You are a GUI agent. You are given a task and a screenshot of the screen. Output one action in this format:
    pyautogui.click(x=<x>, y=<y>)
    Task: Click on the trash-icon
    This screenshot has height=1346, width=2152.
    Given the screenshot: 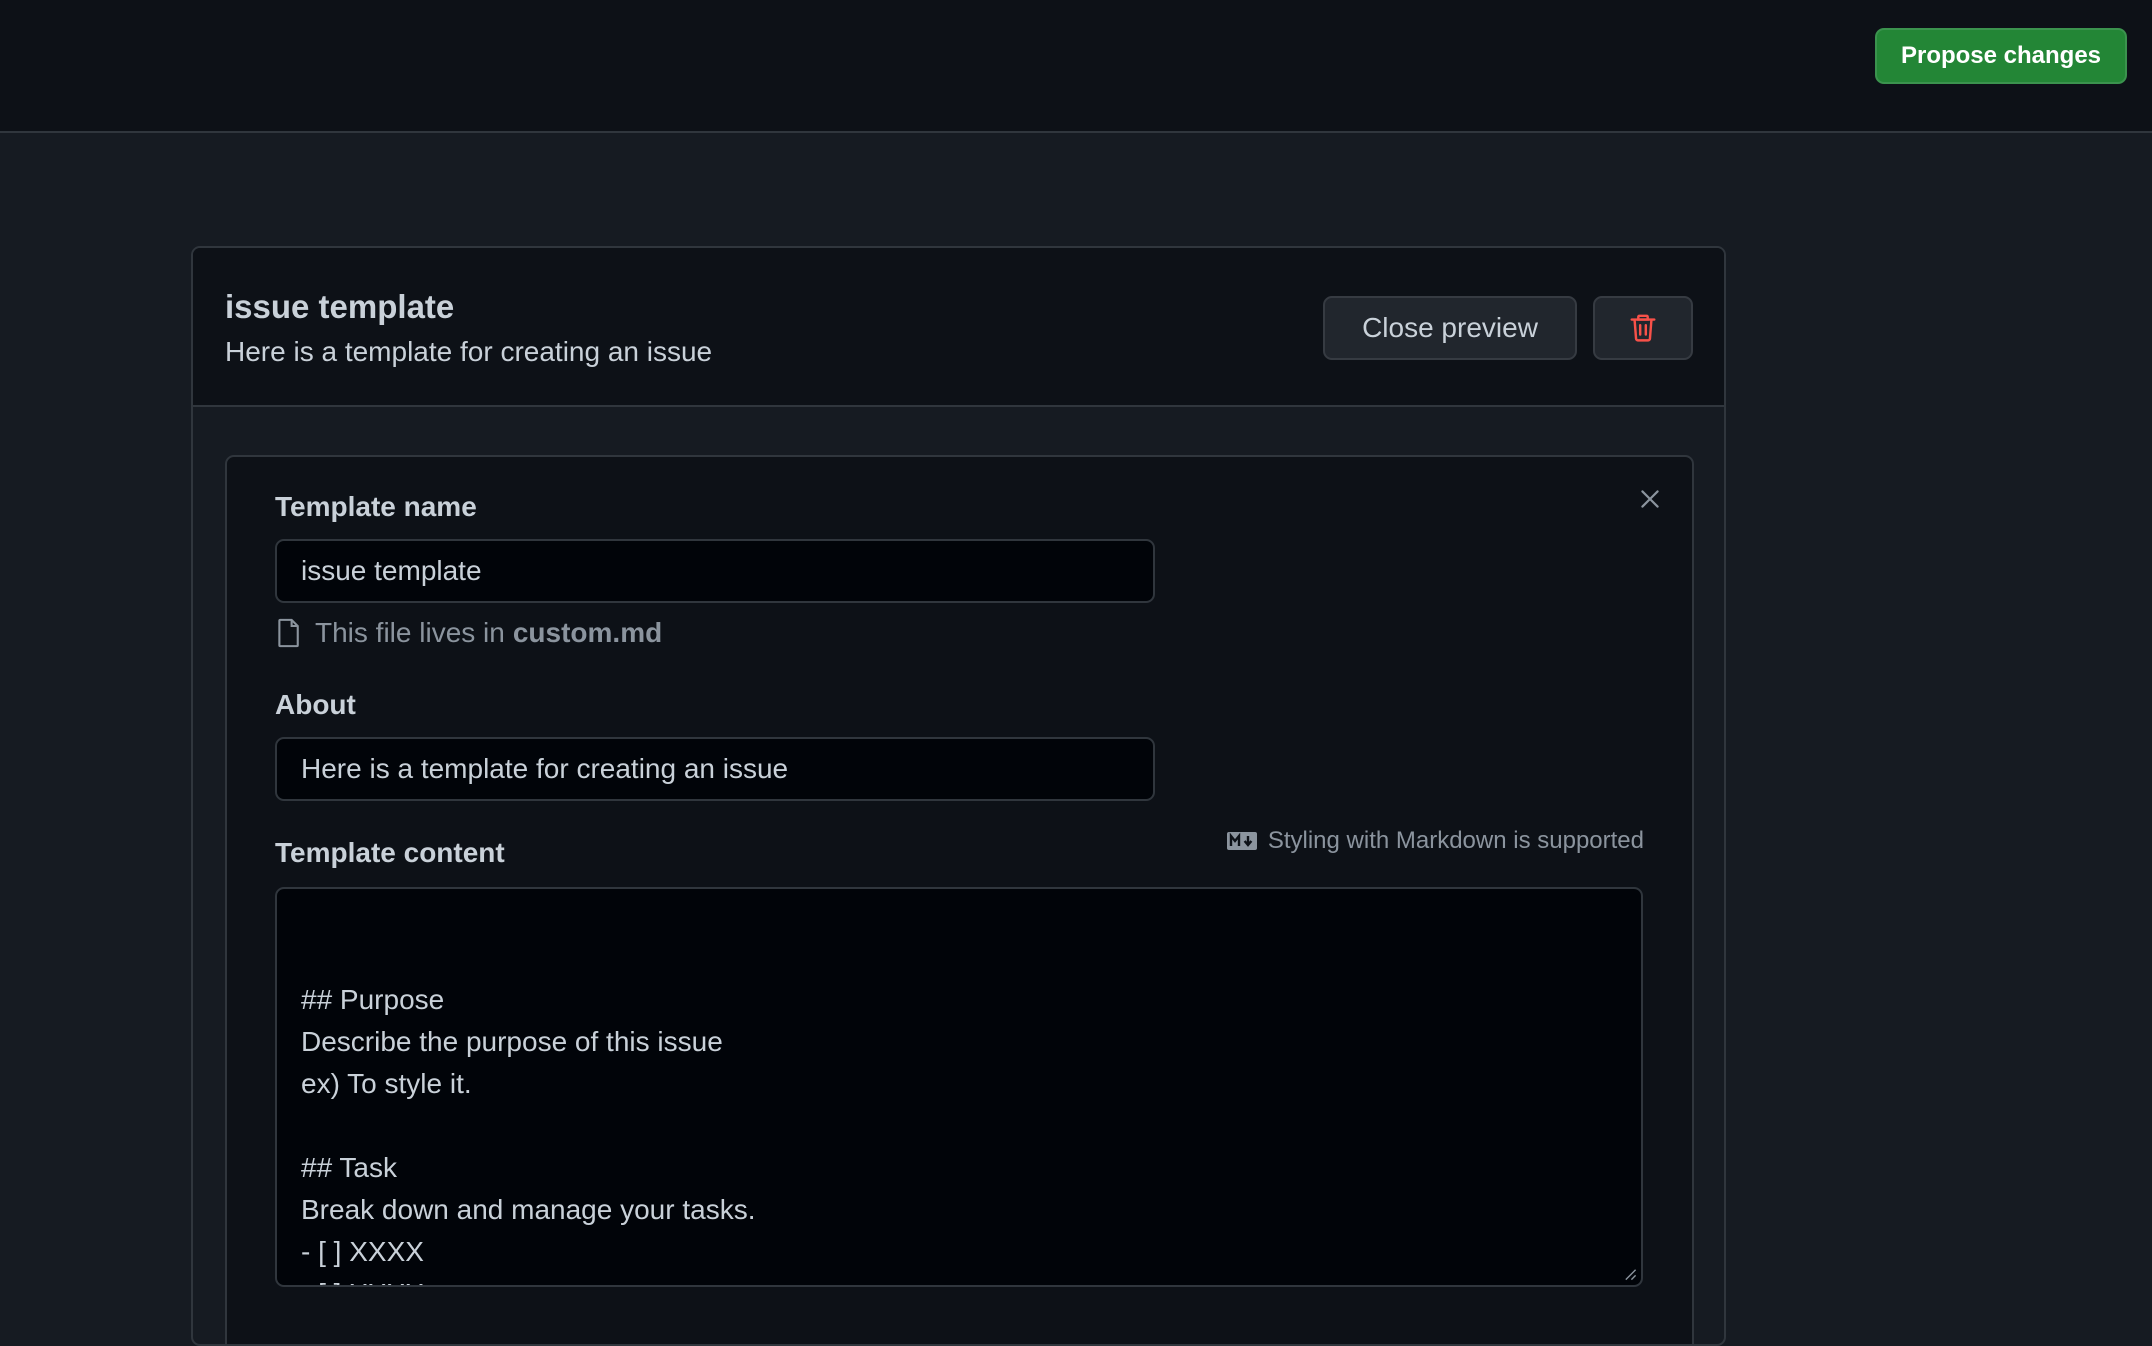 What is the action you would take?
    pyautogui.click(x=1643, y=328)
    